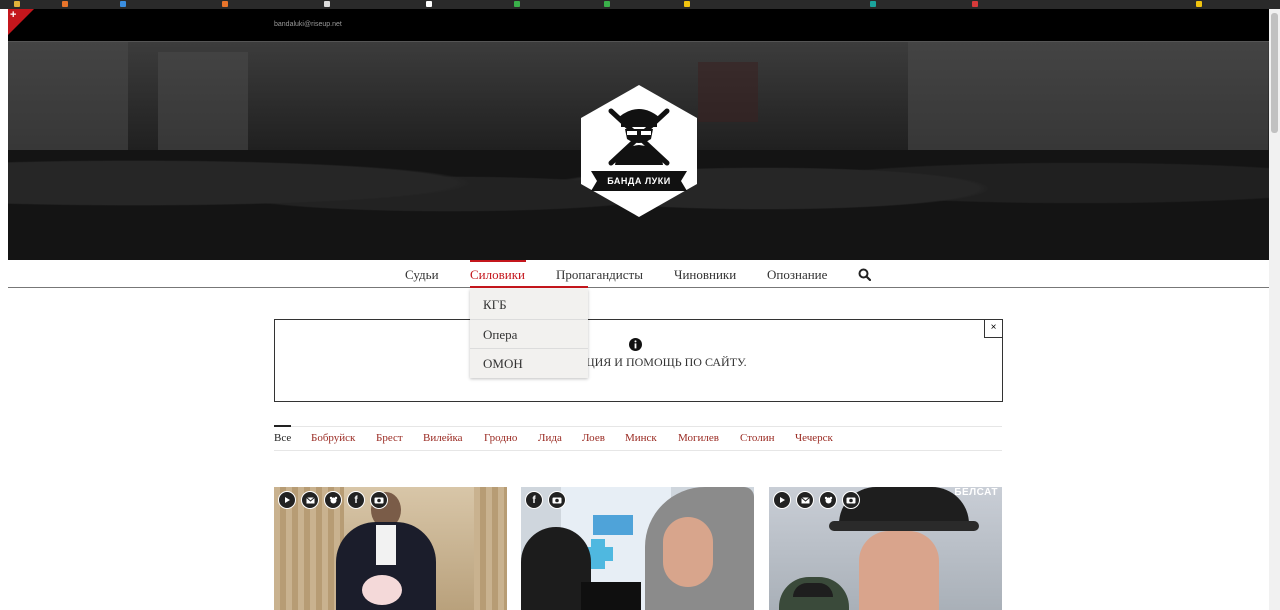 Image resolution: width=1280 pixels, height=610 pixels. I want to click on nav-active-indicator, so click(498, 261).